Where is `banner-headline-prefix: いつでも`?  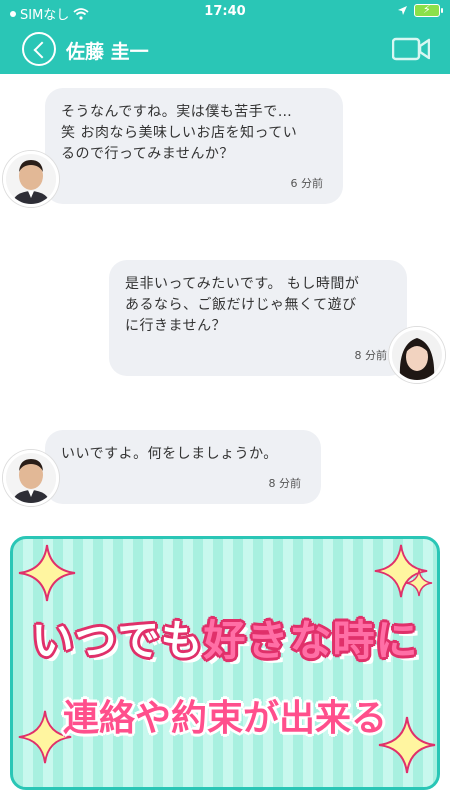
banner-headline-prefix: いつでも is located at coordinates (117, 640).